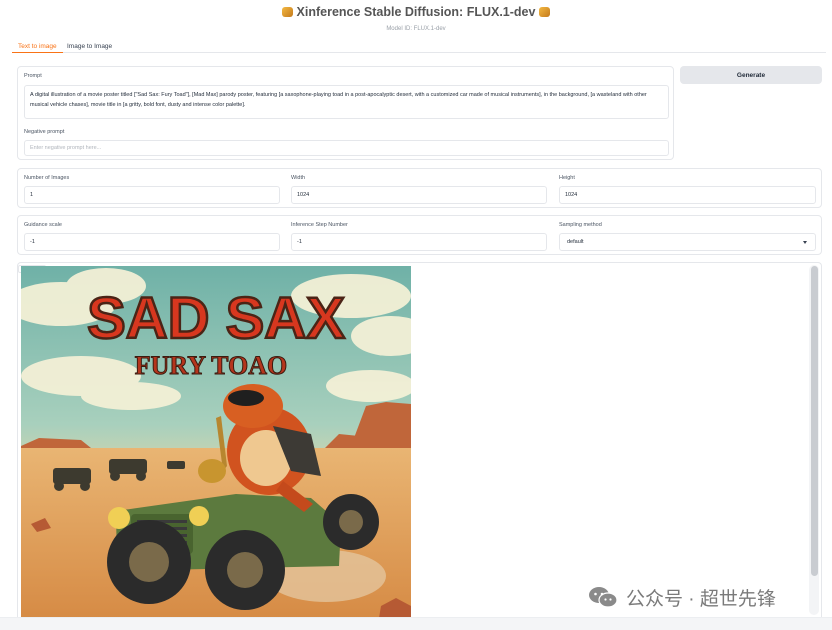 This screenshot has height=630, width=832. What do you see at coordinates (152, 242) in the screenshot?
I see `guidance-scale-input: -1` at bounding box center [152, 242].